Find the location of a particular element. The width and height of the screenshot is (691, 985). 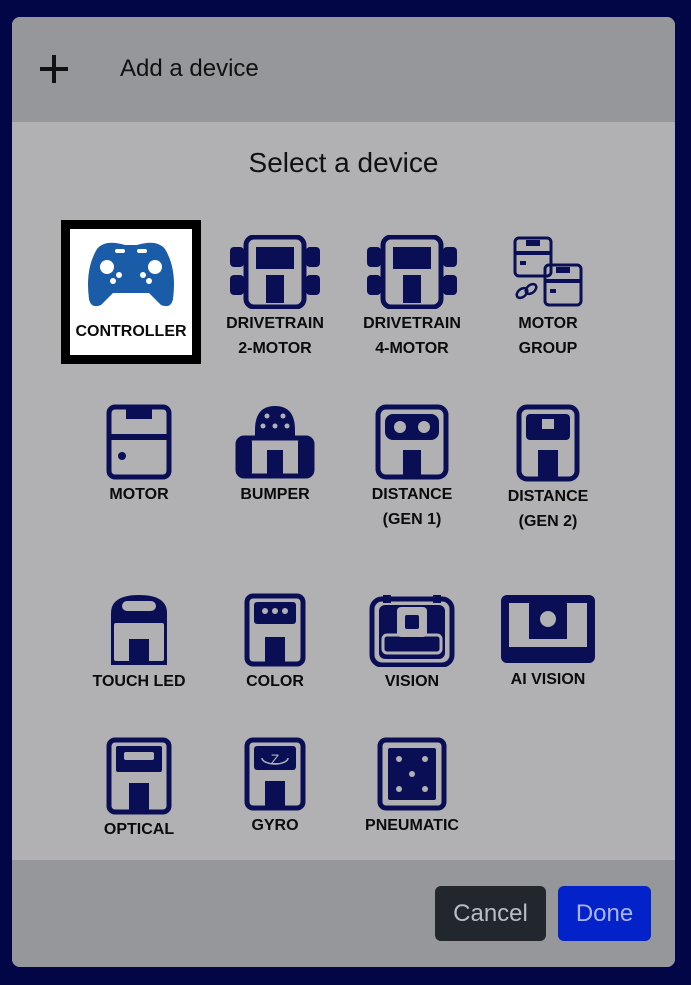

device-motor-group: MOTOR GROUP is located at coordinates (548, 298).